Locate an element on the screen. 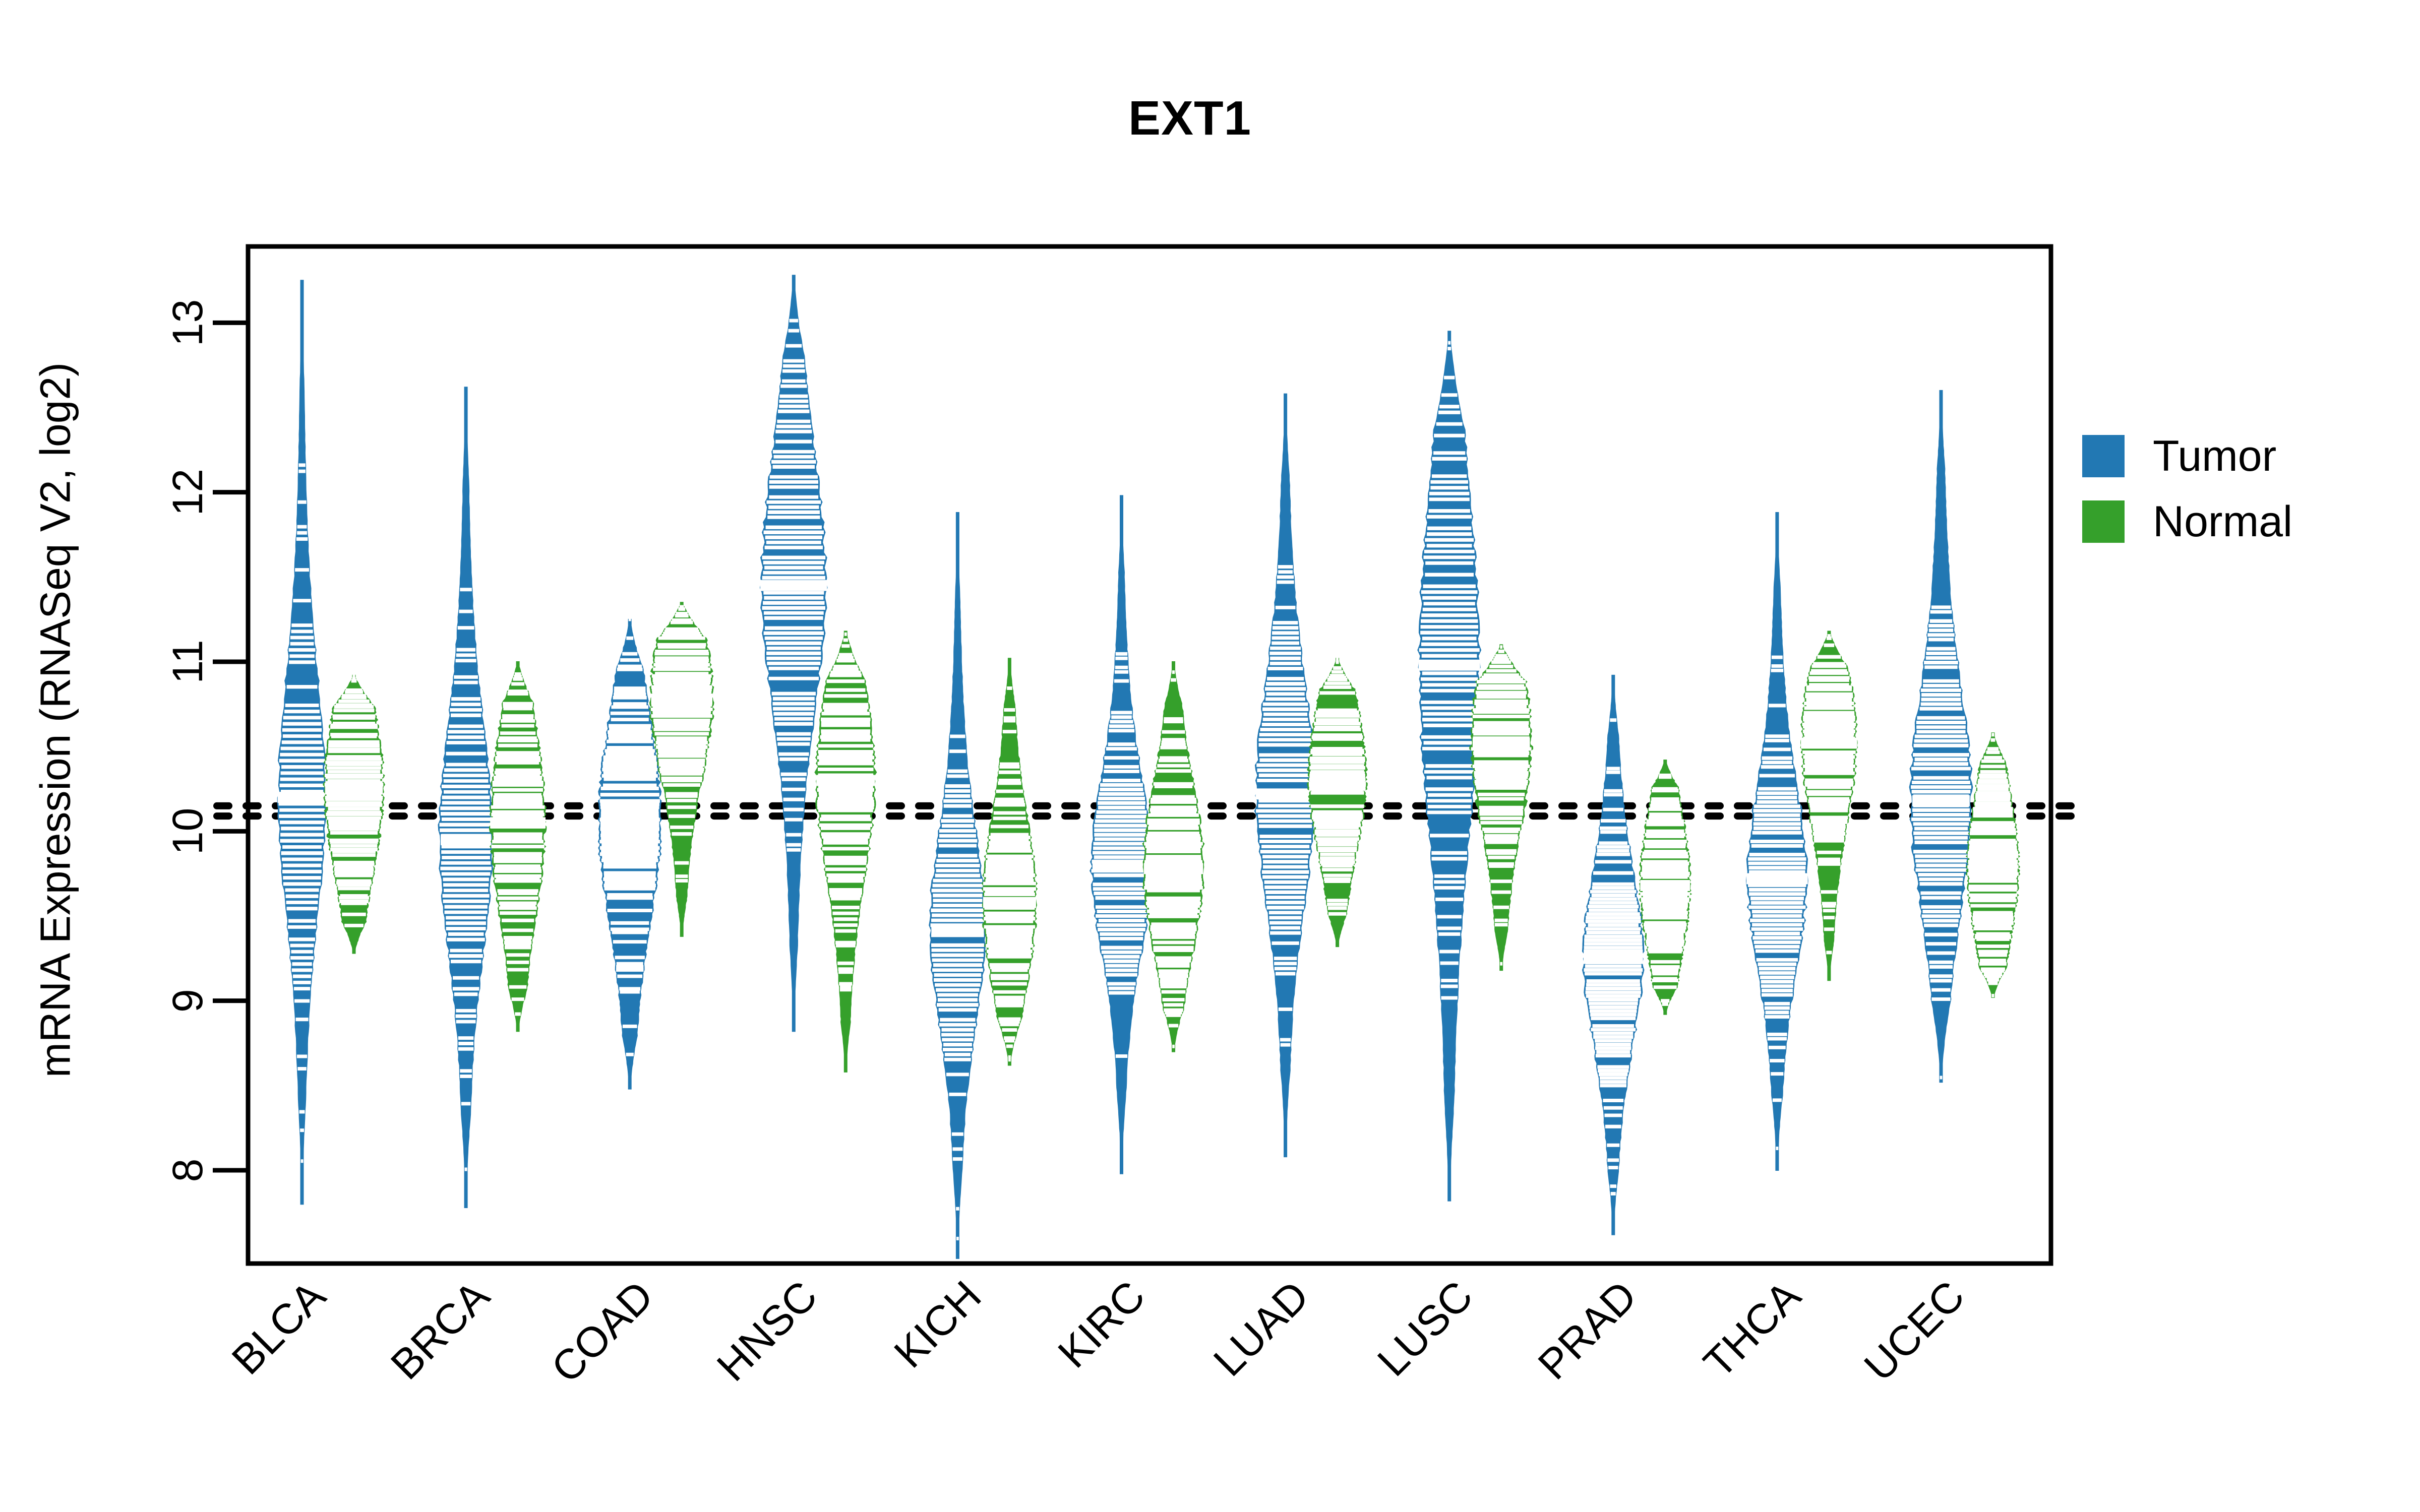  legend-label-tumor: Tumor is located at coordinates (2215, 456).